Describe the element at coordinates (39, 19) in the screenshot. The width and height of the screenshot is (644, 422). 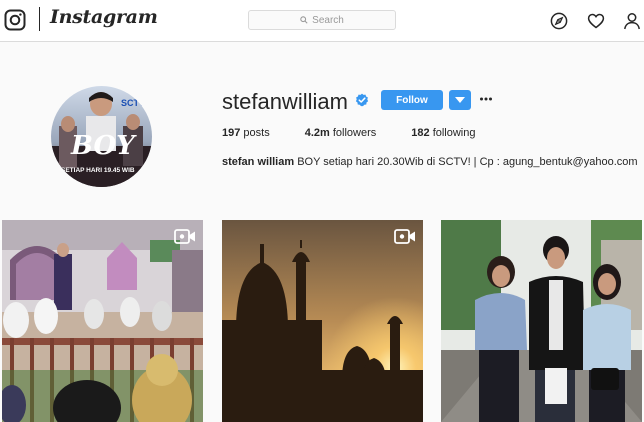
I see `nav-divider` at that location.